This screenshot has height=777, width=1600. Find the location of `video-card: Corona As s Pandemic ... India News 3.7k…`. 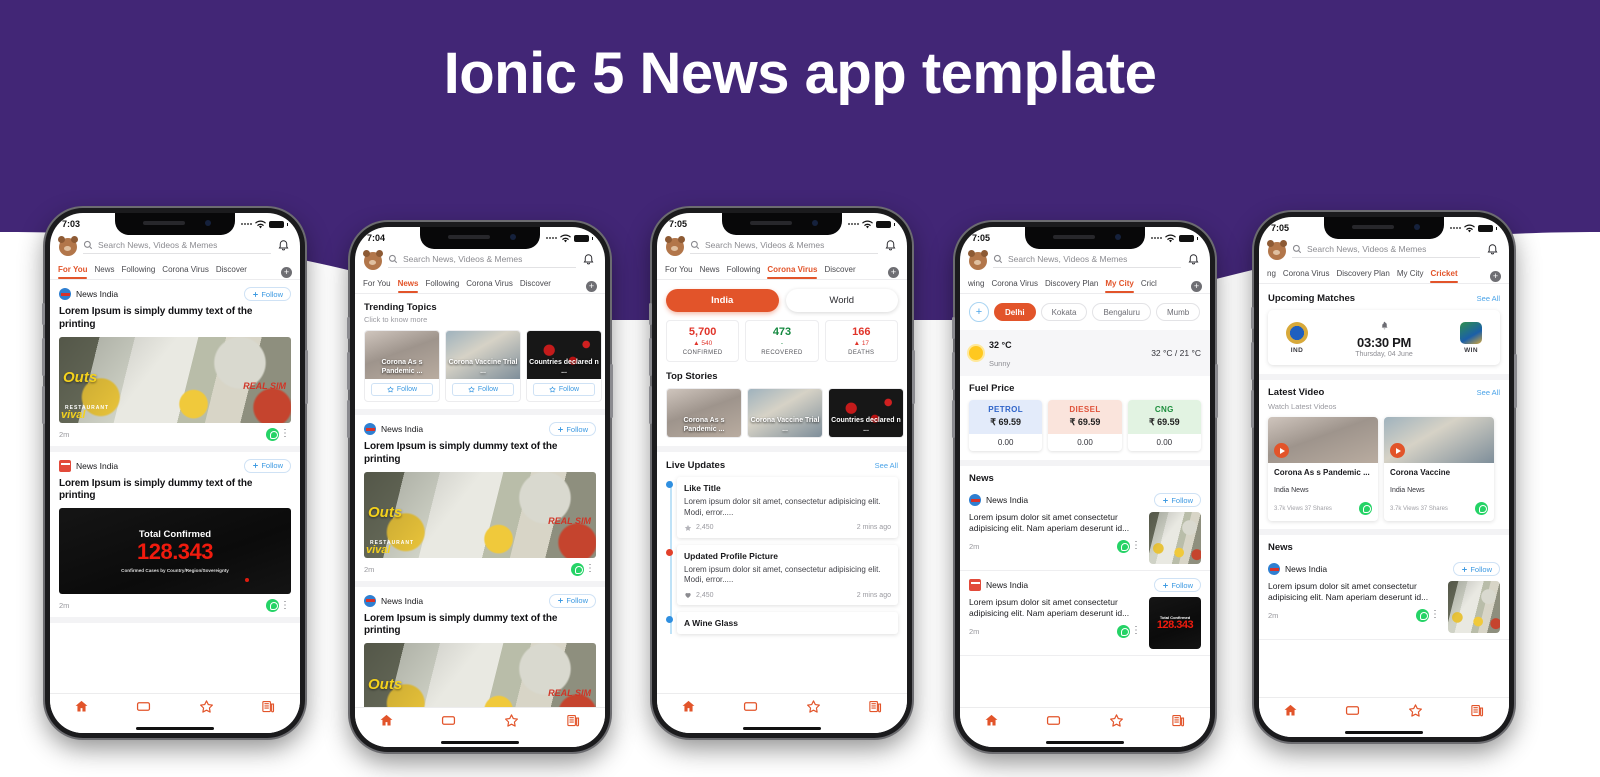

video-card: Corona As s Pandemic ... India News 3.7k… is located at coordinates (1323, 469).